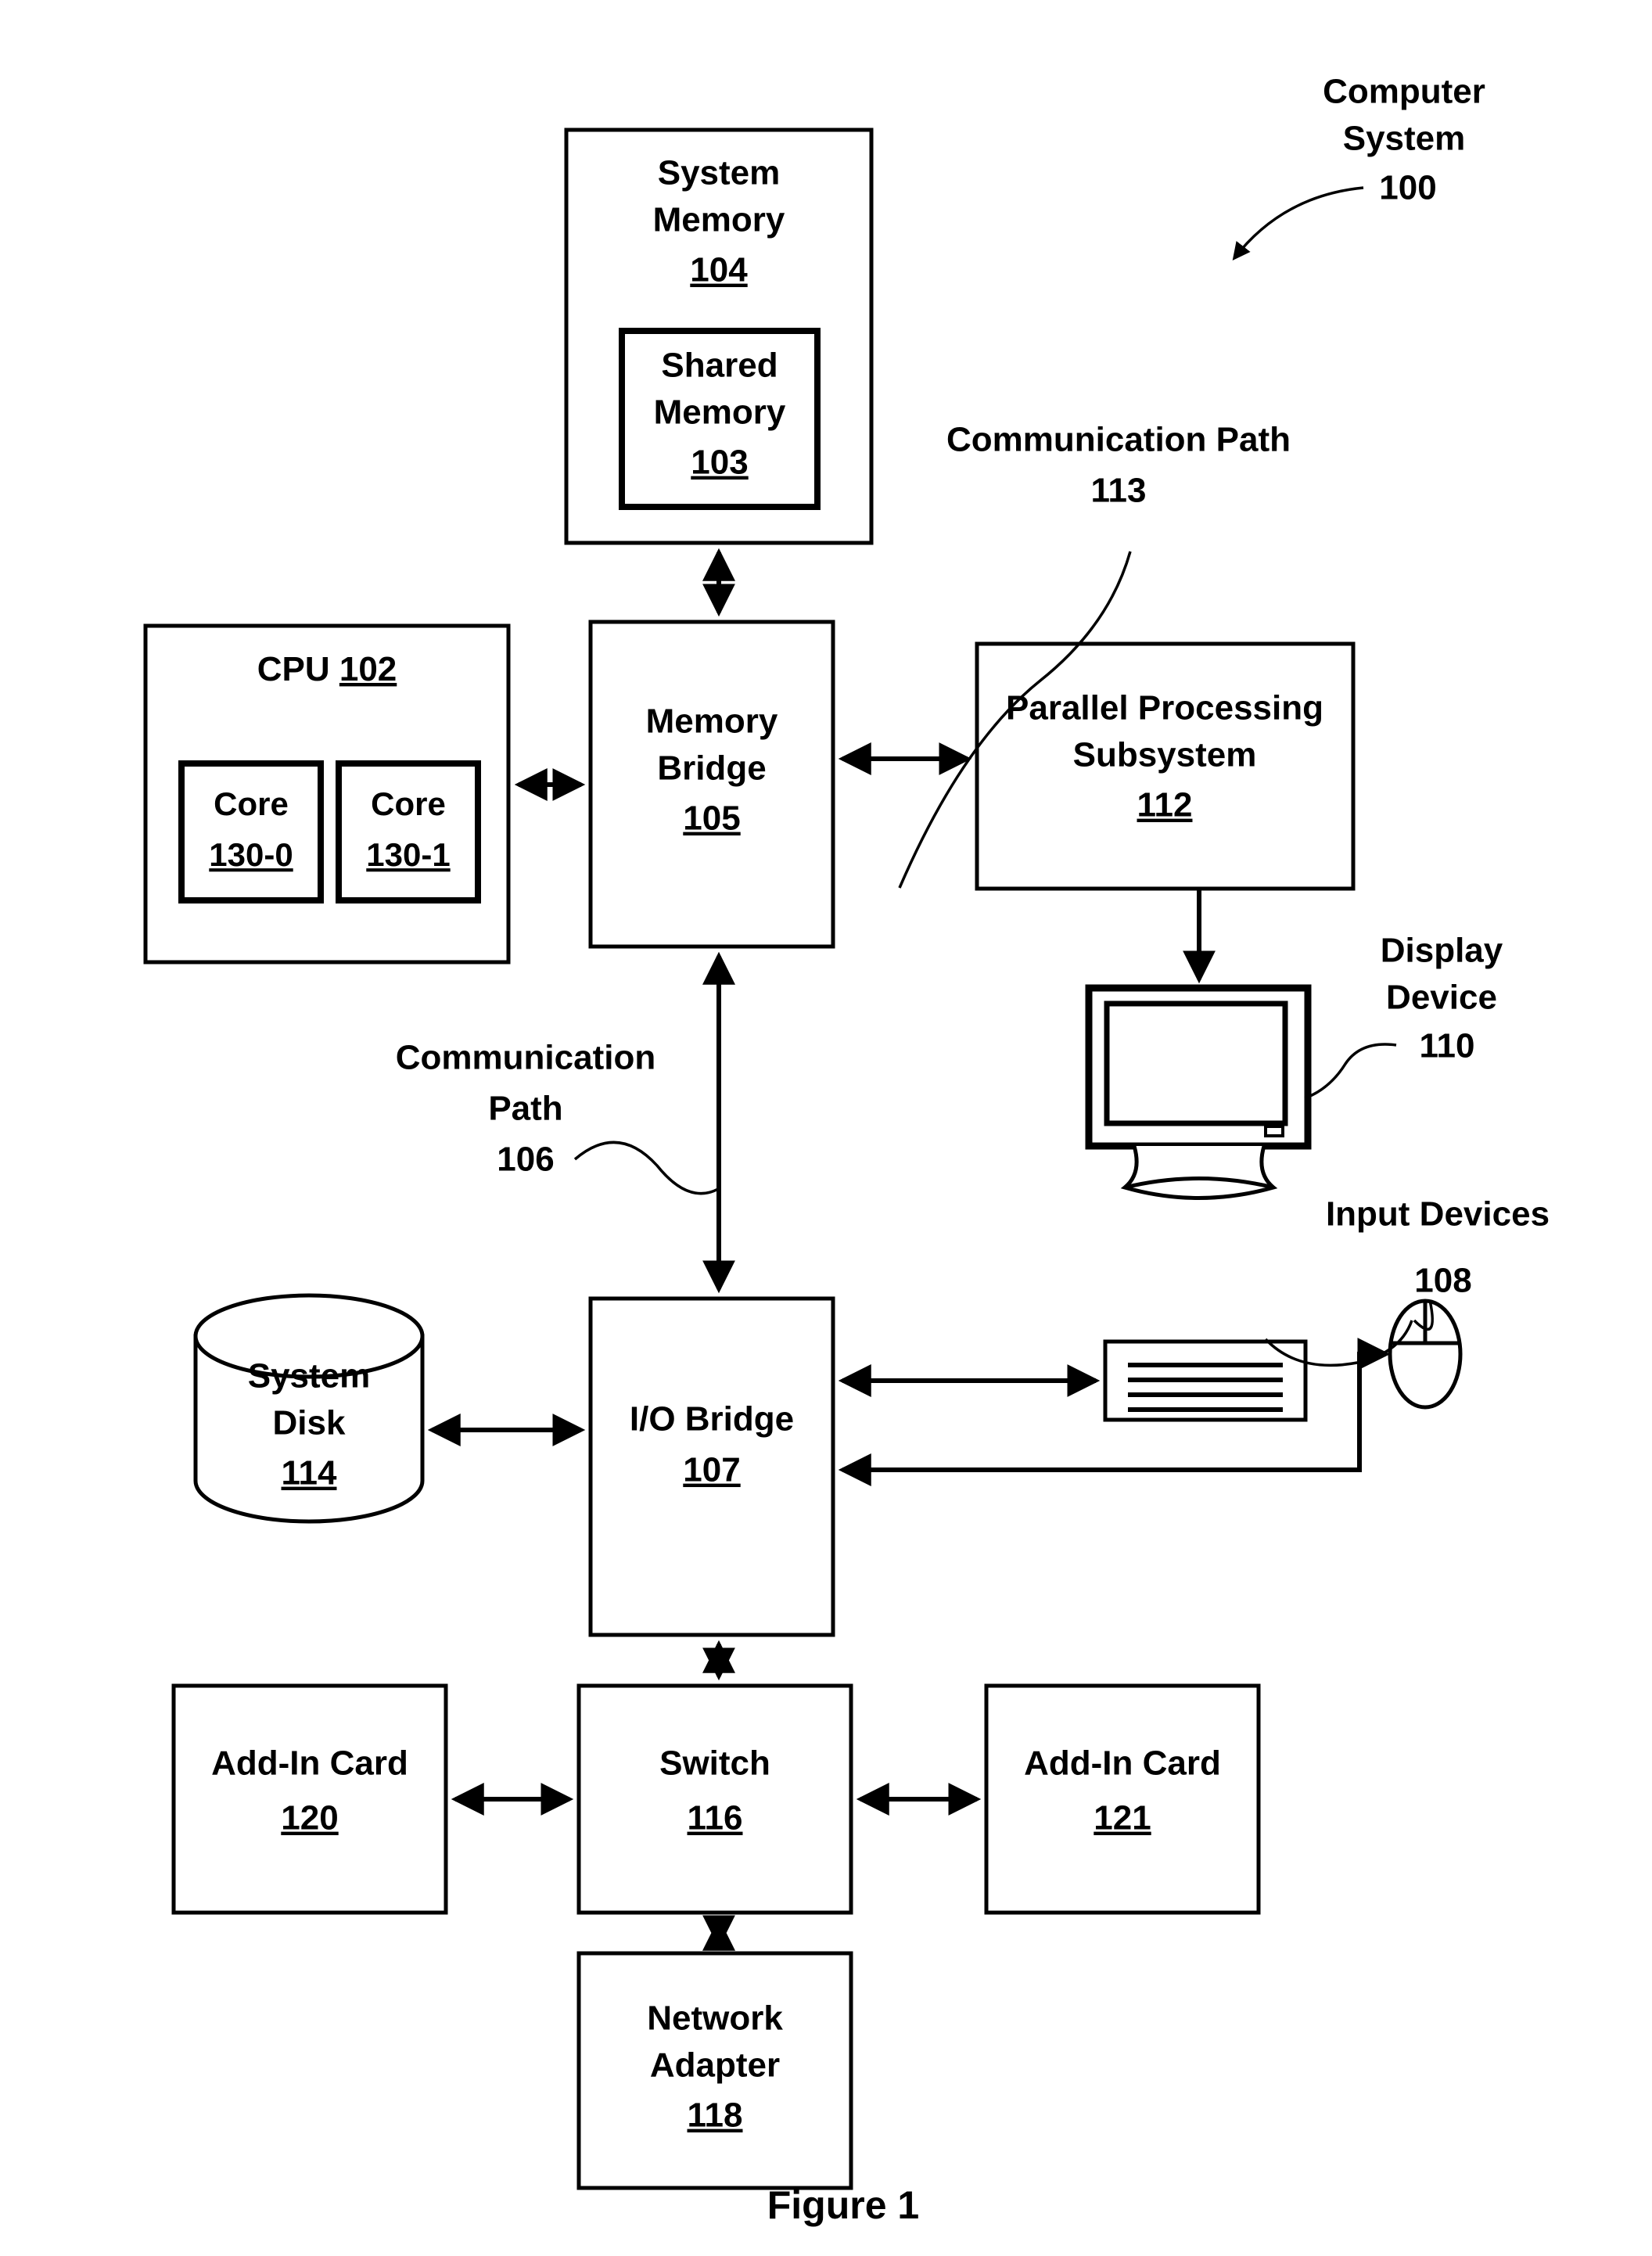 The width and height of the screenshot is (1652, 2256). What do you see at coordinates (525, 1160) in the screenshot?
I see `communication-path-106-ref: 106` at bounding box center [525, 1160].